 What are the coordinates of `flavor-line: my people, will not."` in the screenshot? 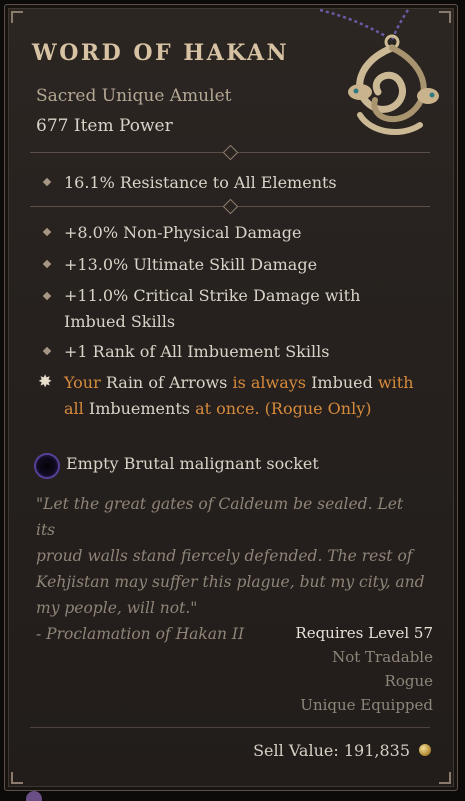 It's located at (117, 608).